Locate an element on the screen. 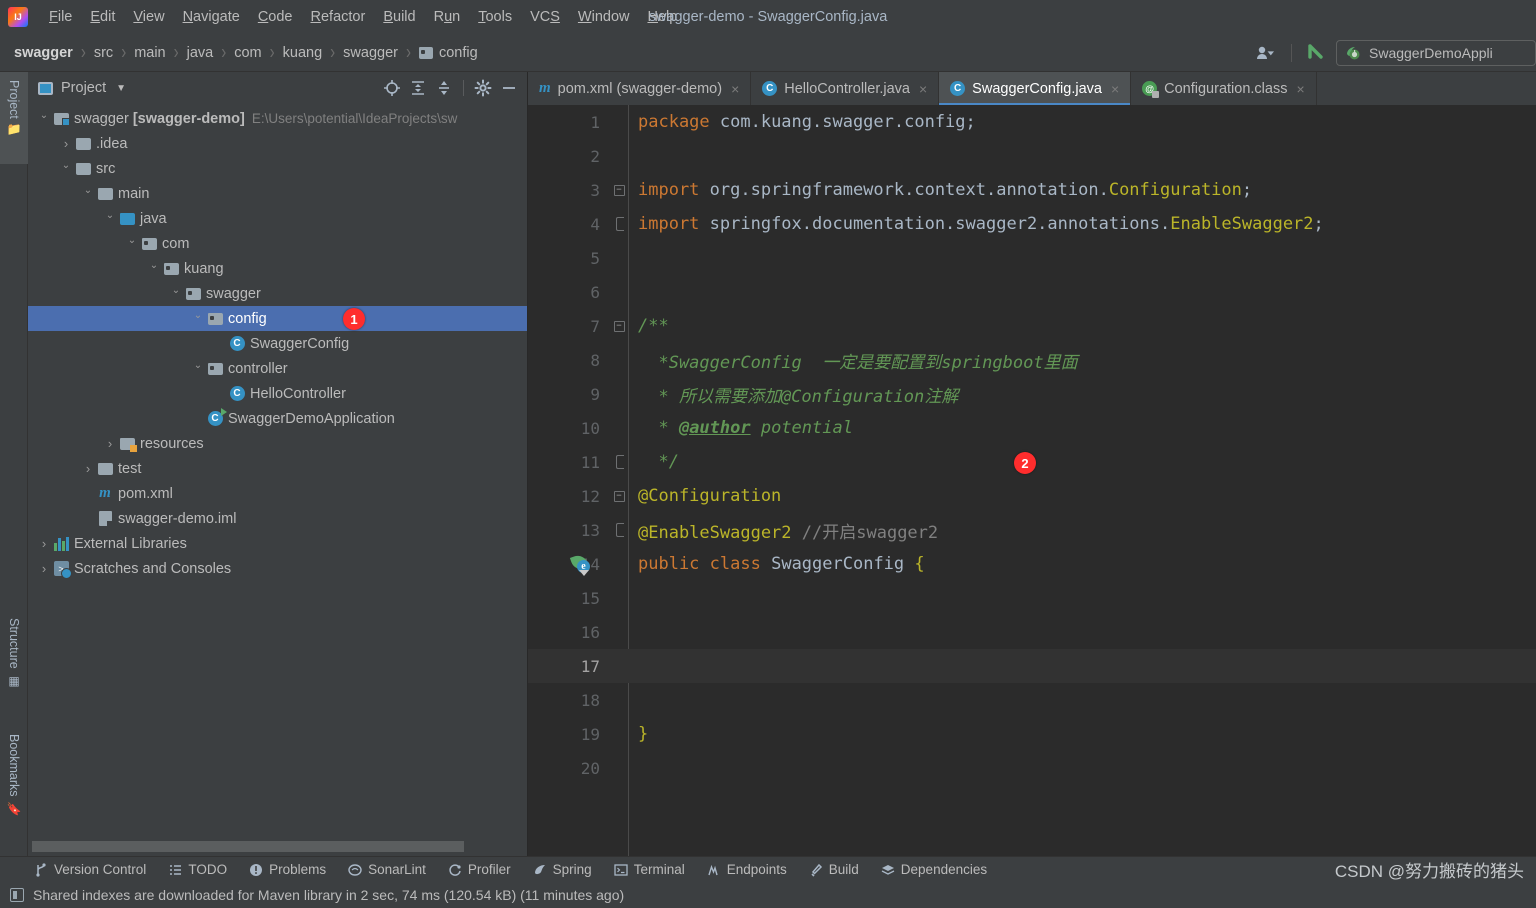  hide-minimize-icon is located at coordinates (509, 88).